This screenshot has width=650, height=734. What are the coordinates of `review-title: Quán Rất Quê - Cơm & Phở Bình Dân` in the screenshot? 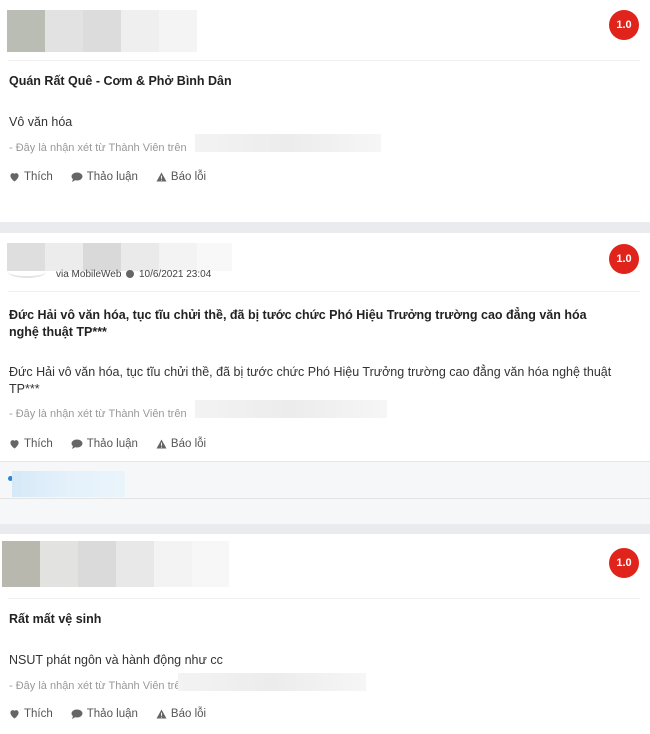 It's located at (314, 81).